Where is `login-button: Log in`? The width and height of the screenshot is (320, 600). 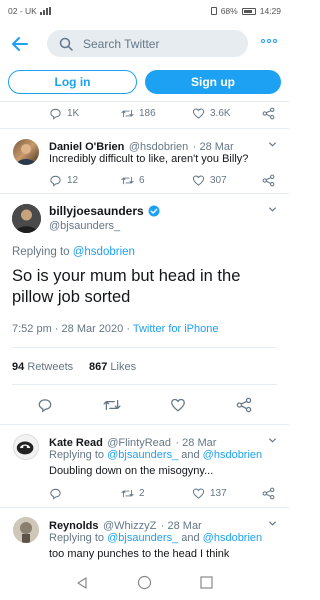 login-button: Log in is located at coordinates (72, 82).